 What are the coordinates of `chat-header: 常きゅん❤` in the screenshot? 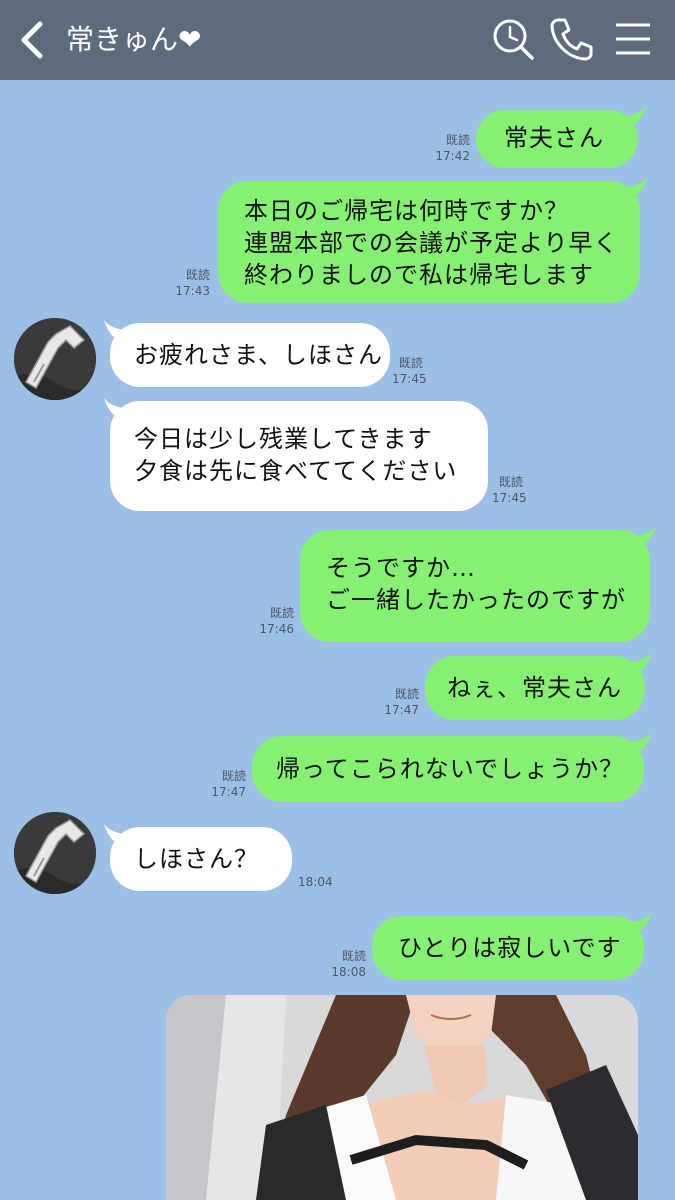 It's located at (337, 40).